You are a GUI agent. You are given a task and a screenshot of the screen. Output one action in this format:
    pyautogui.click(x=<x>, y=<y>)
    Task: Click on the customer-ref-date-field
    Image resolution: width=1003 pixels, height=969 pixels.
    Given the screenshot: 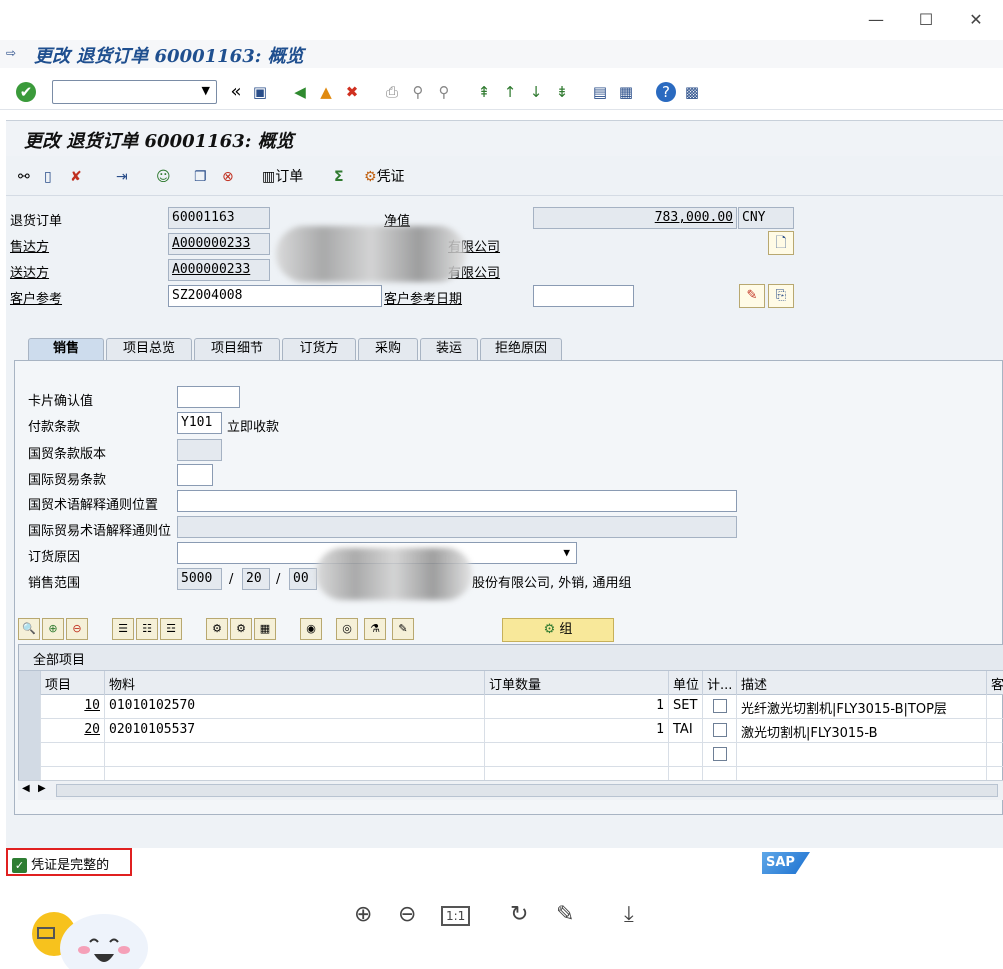 What is the action you would take?
    pyautogui.click(x=583, y=296)
    